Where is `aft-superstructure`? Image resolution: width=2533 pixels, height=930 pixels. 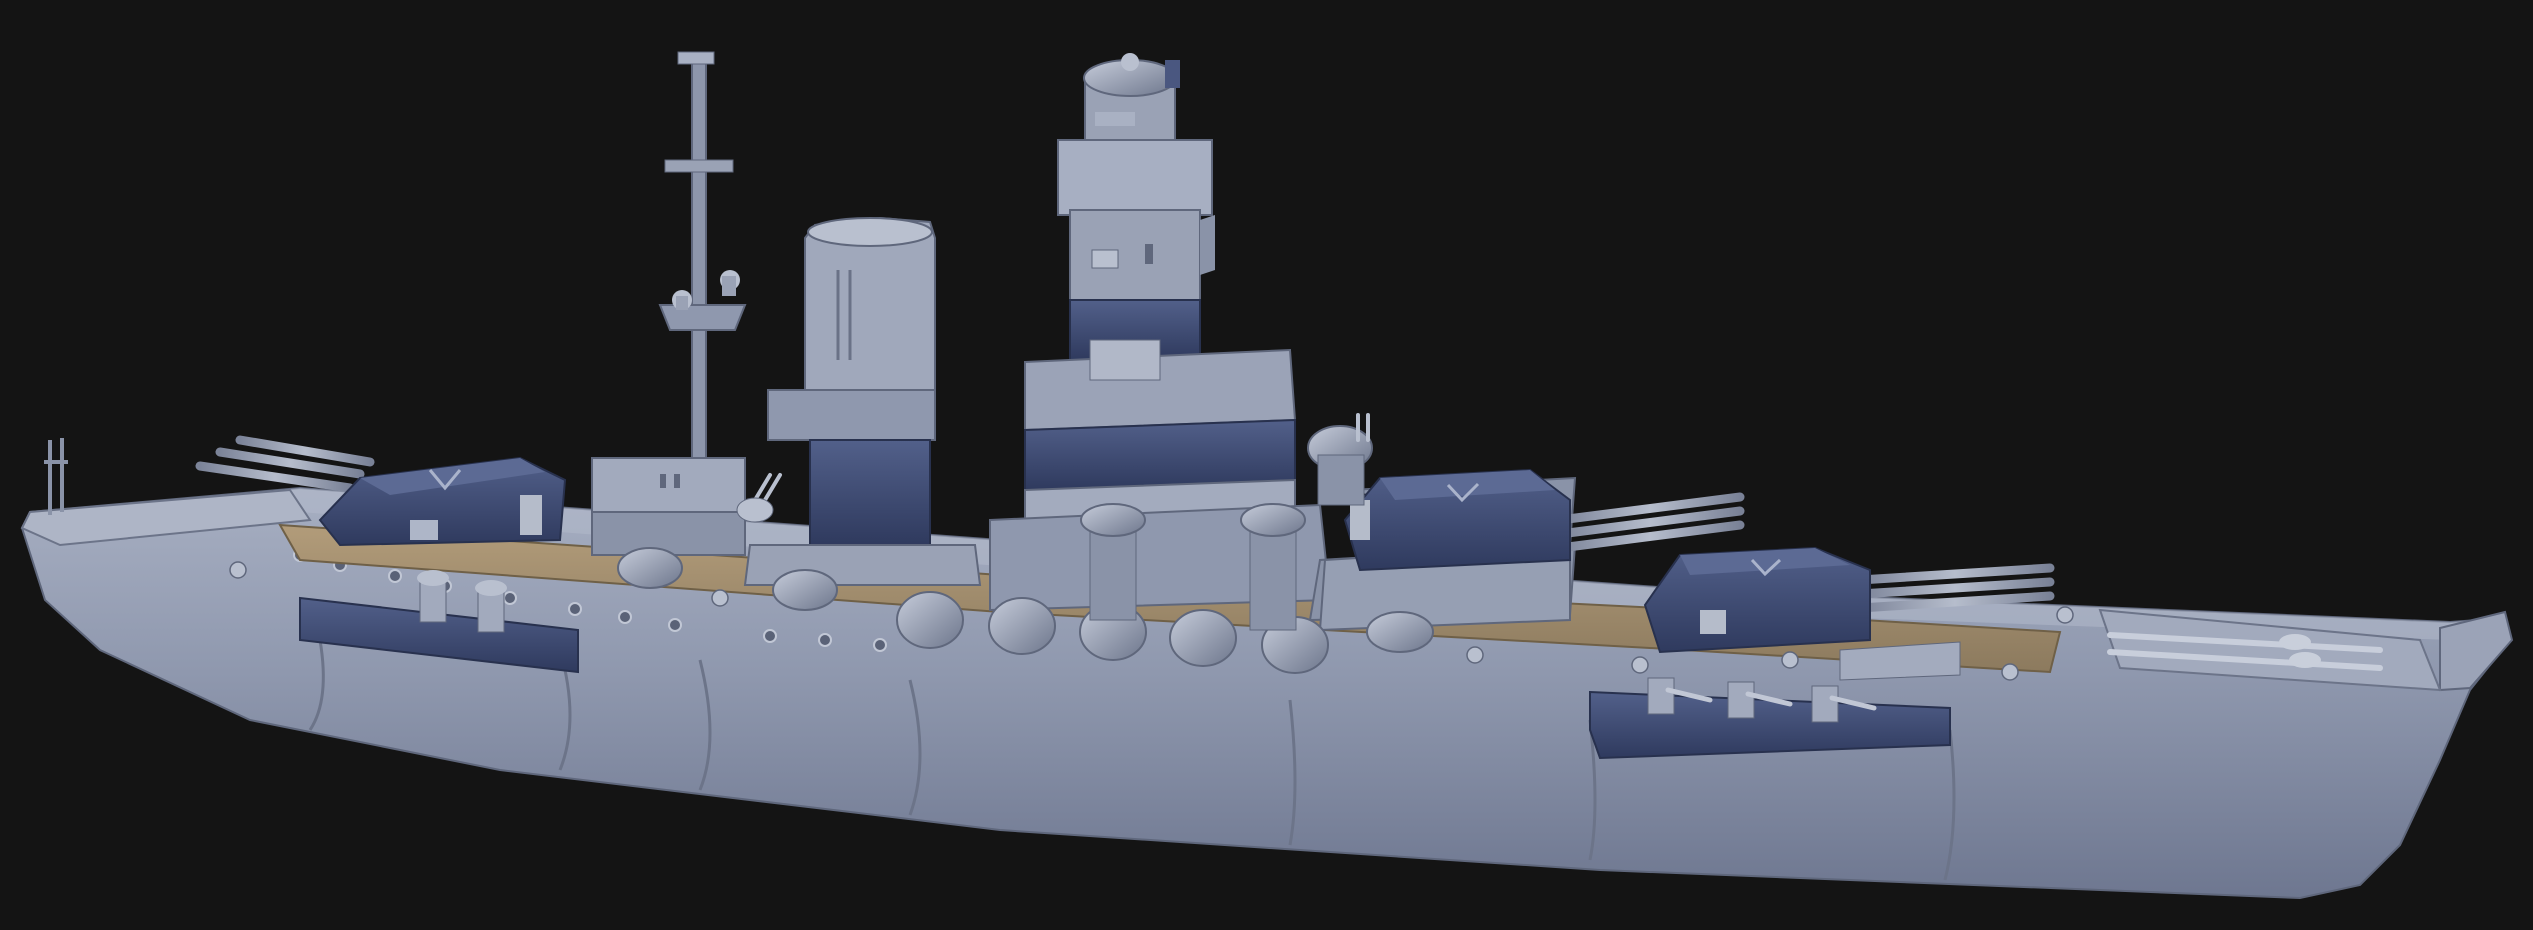 aft-superstructure is located at coordinates (668, 506).